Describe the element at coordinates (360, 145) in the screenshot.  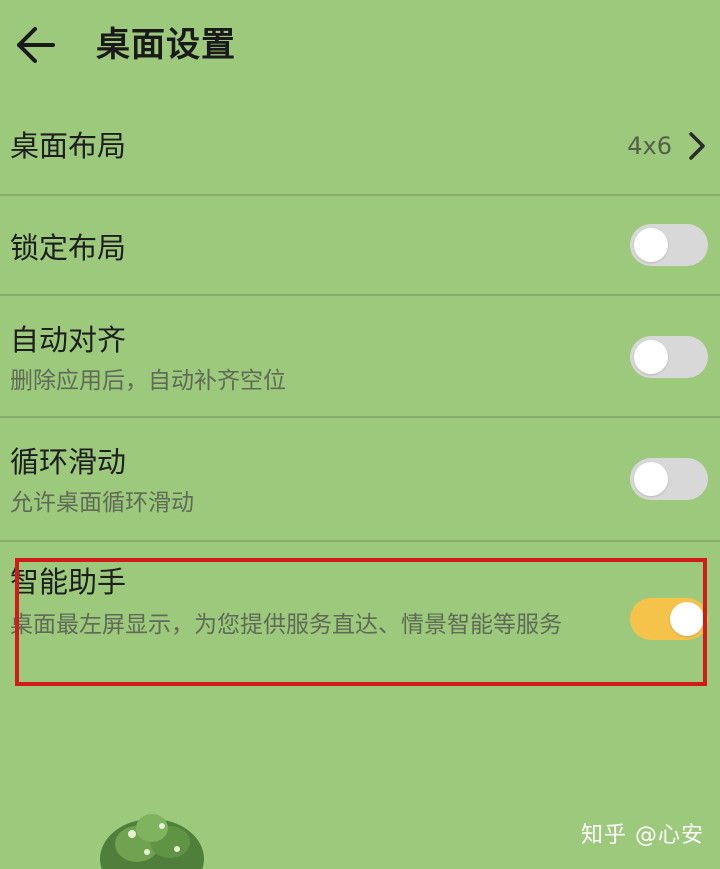
I see `setting-desktop-layout: 桌面布局 4x6` at that location.